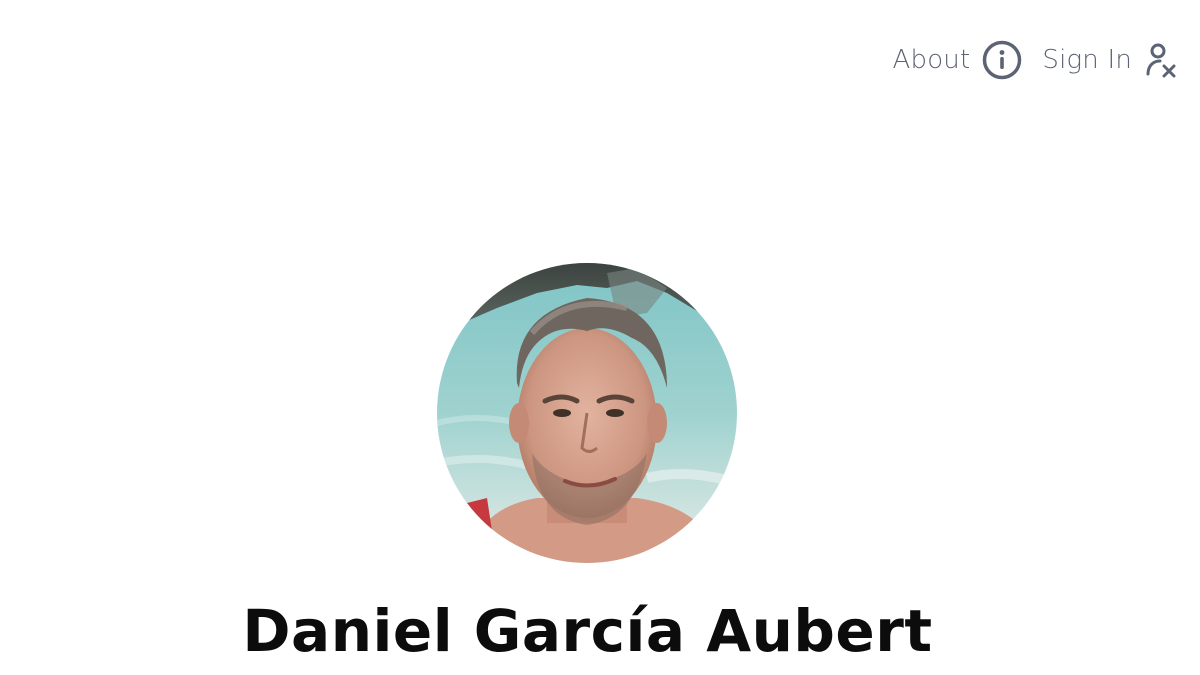 This screenshot has height=675, width=1200. I want to click on sign-in-label: Sign In, so click(1087, 60).